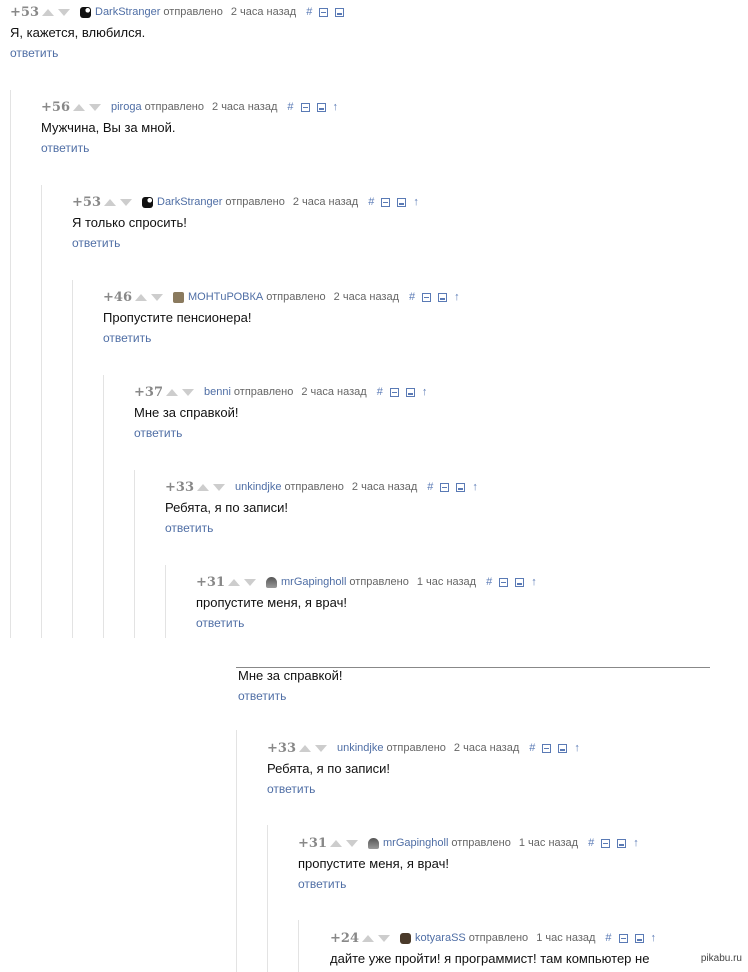 The height and width of the screenshot is (972, 748). Describe the element at coordinates (126, 107) in the screenshot. I see `author-link: piroga` at that location.